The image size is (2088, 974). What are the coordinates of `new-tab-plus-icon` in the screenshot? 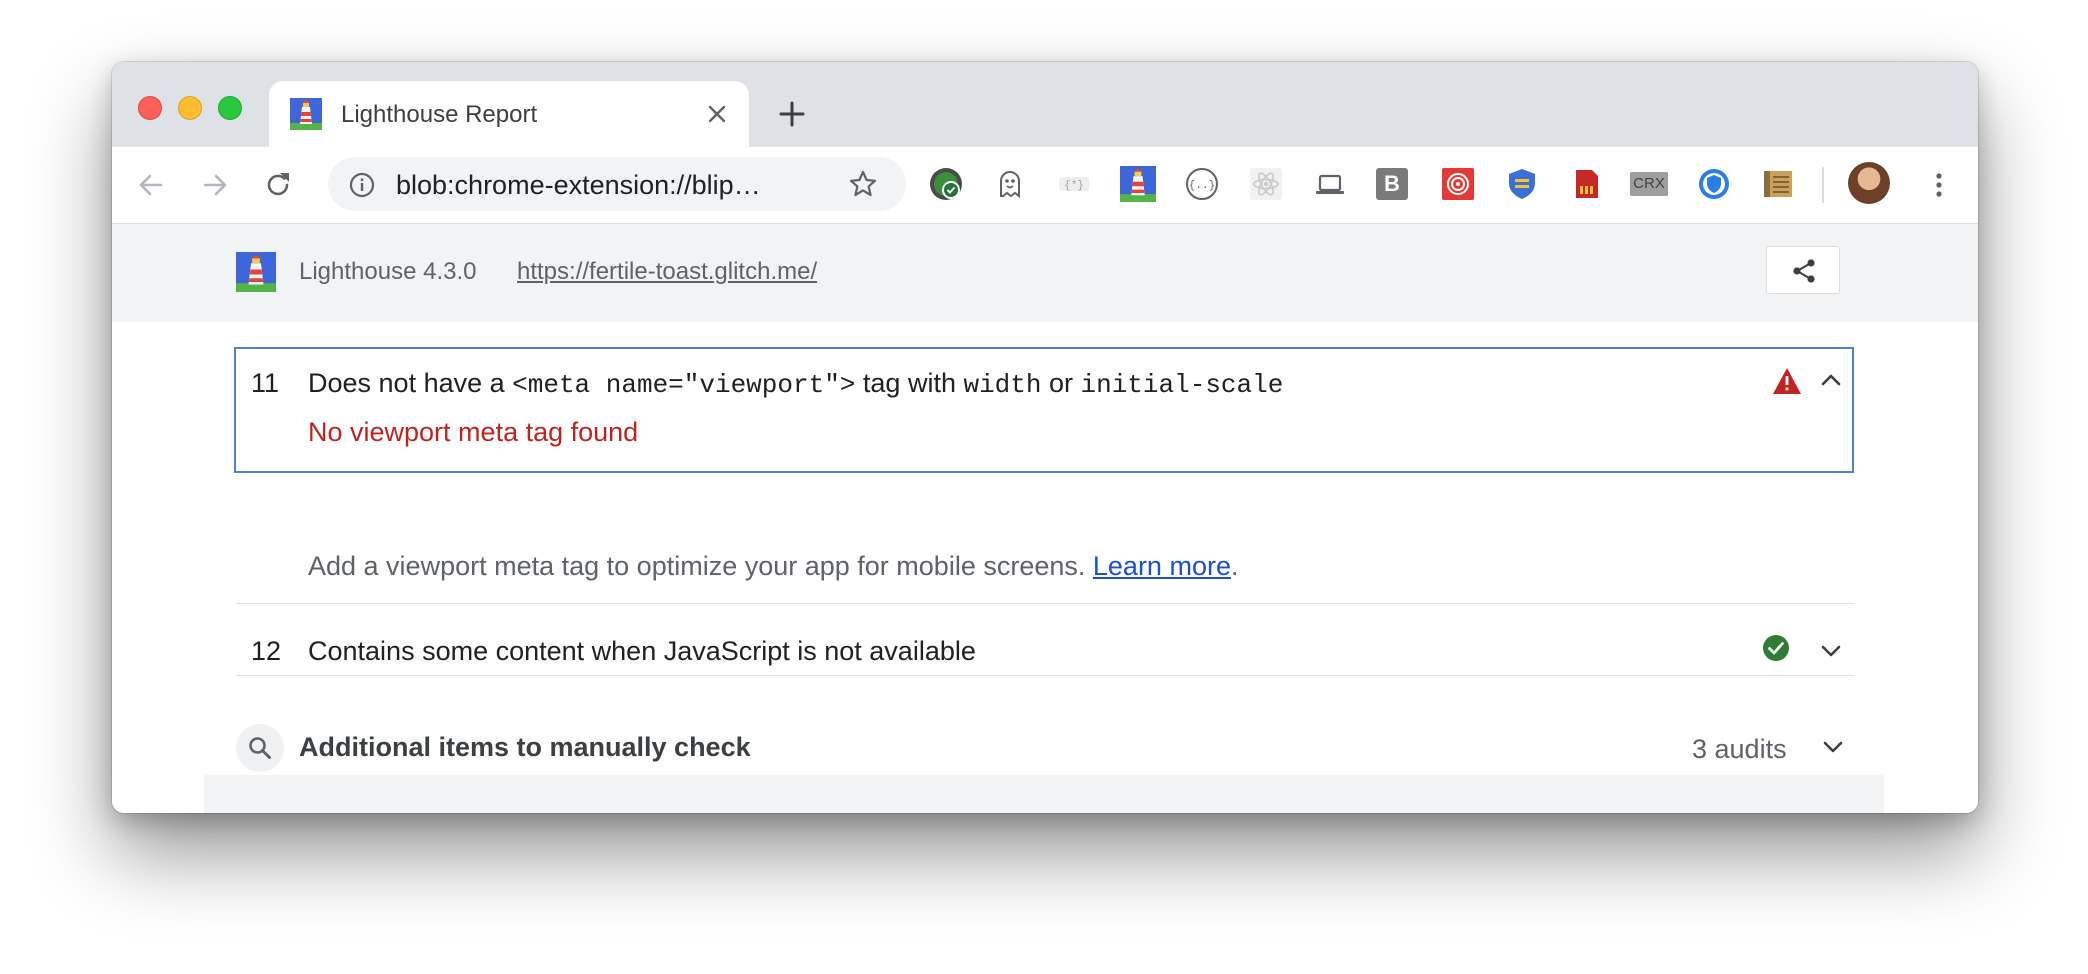 It's located at (792, 114).